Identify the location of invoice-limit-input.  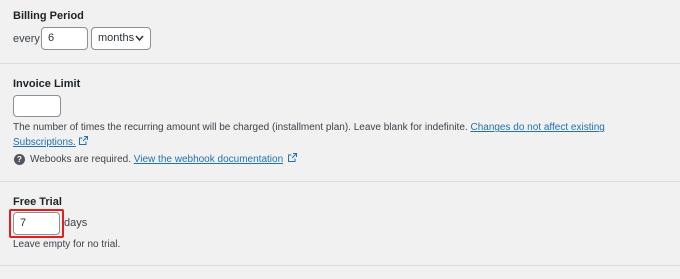
(37, 106).